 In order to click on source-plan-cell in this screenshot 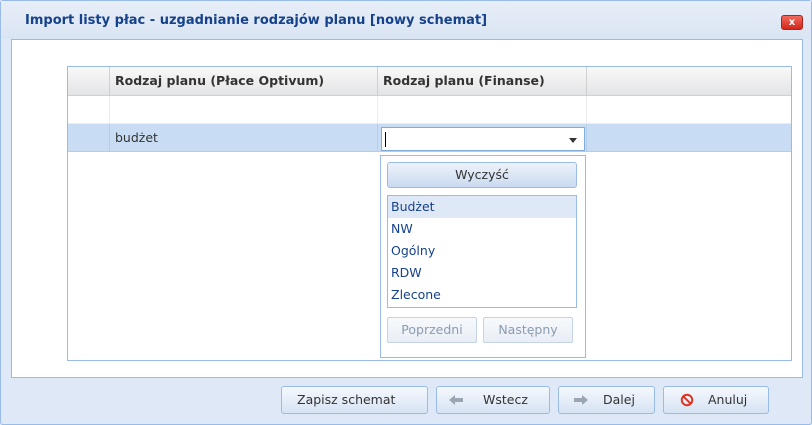, I will do `click(244, 109)`.